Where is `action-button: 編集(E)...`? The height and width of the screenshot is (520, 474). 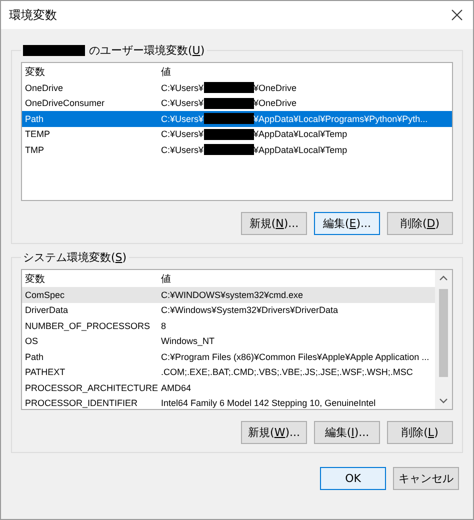
action-button: 編集(E)... is located at coordinates (347, 223).